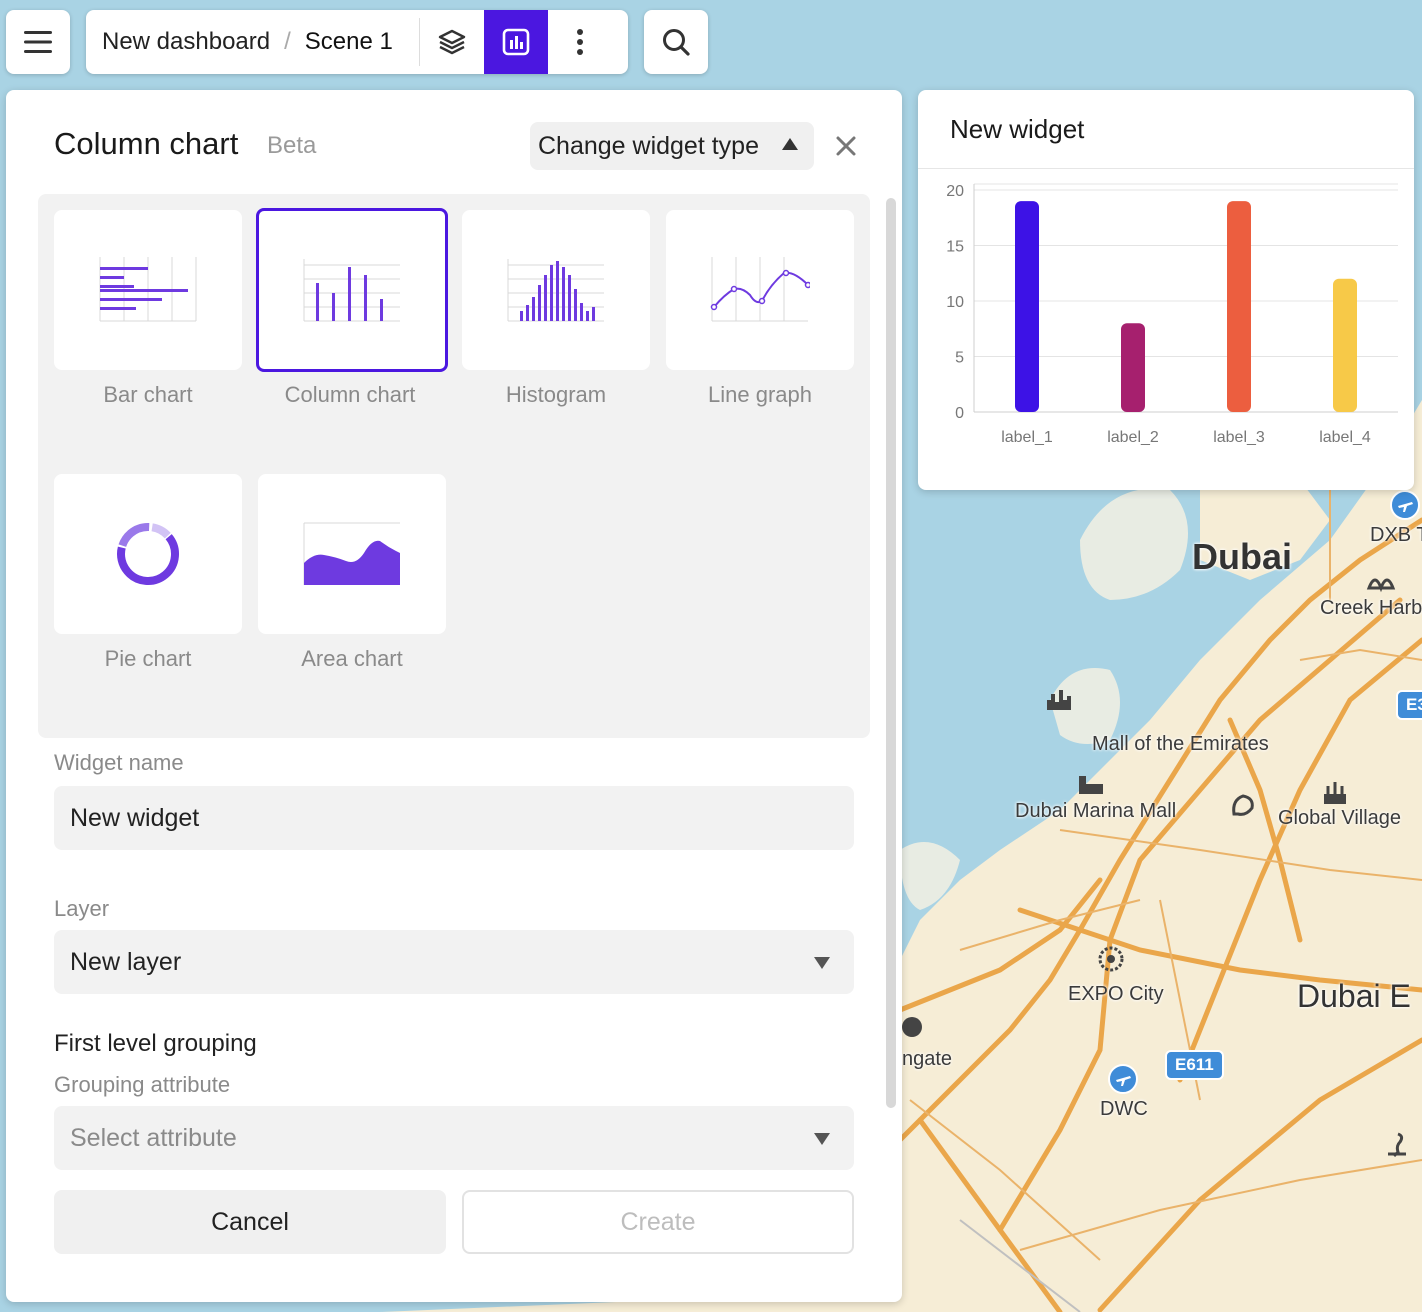 The height and width of the screenshot is (1312, 1422). What do you see at coordinates (1124, 1109) in the screenshot?
I see `map-label-dwc: DWC` at bounding box center [1124, 1109].